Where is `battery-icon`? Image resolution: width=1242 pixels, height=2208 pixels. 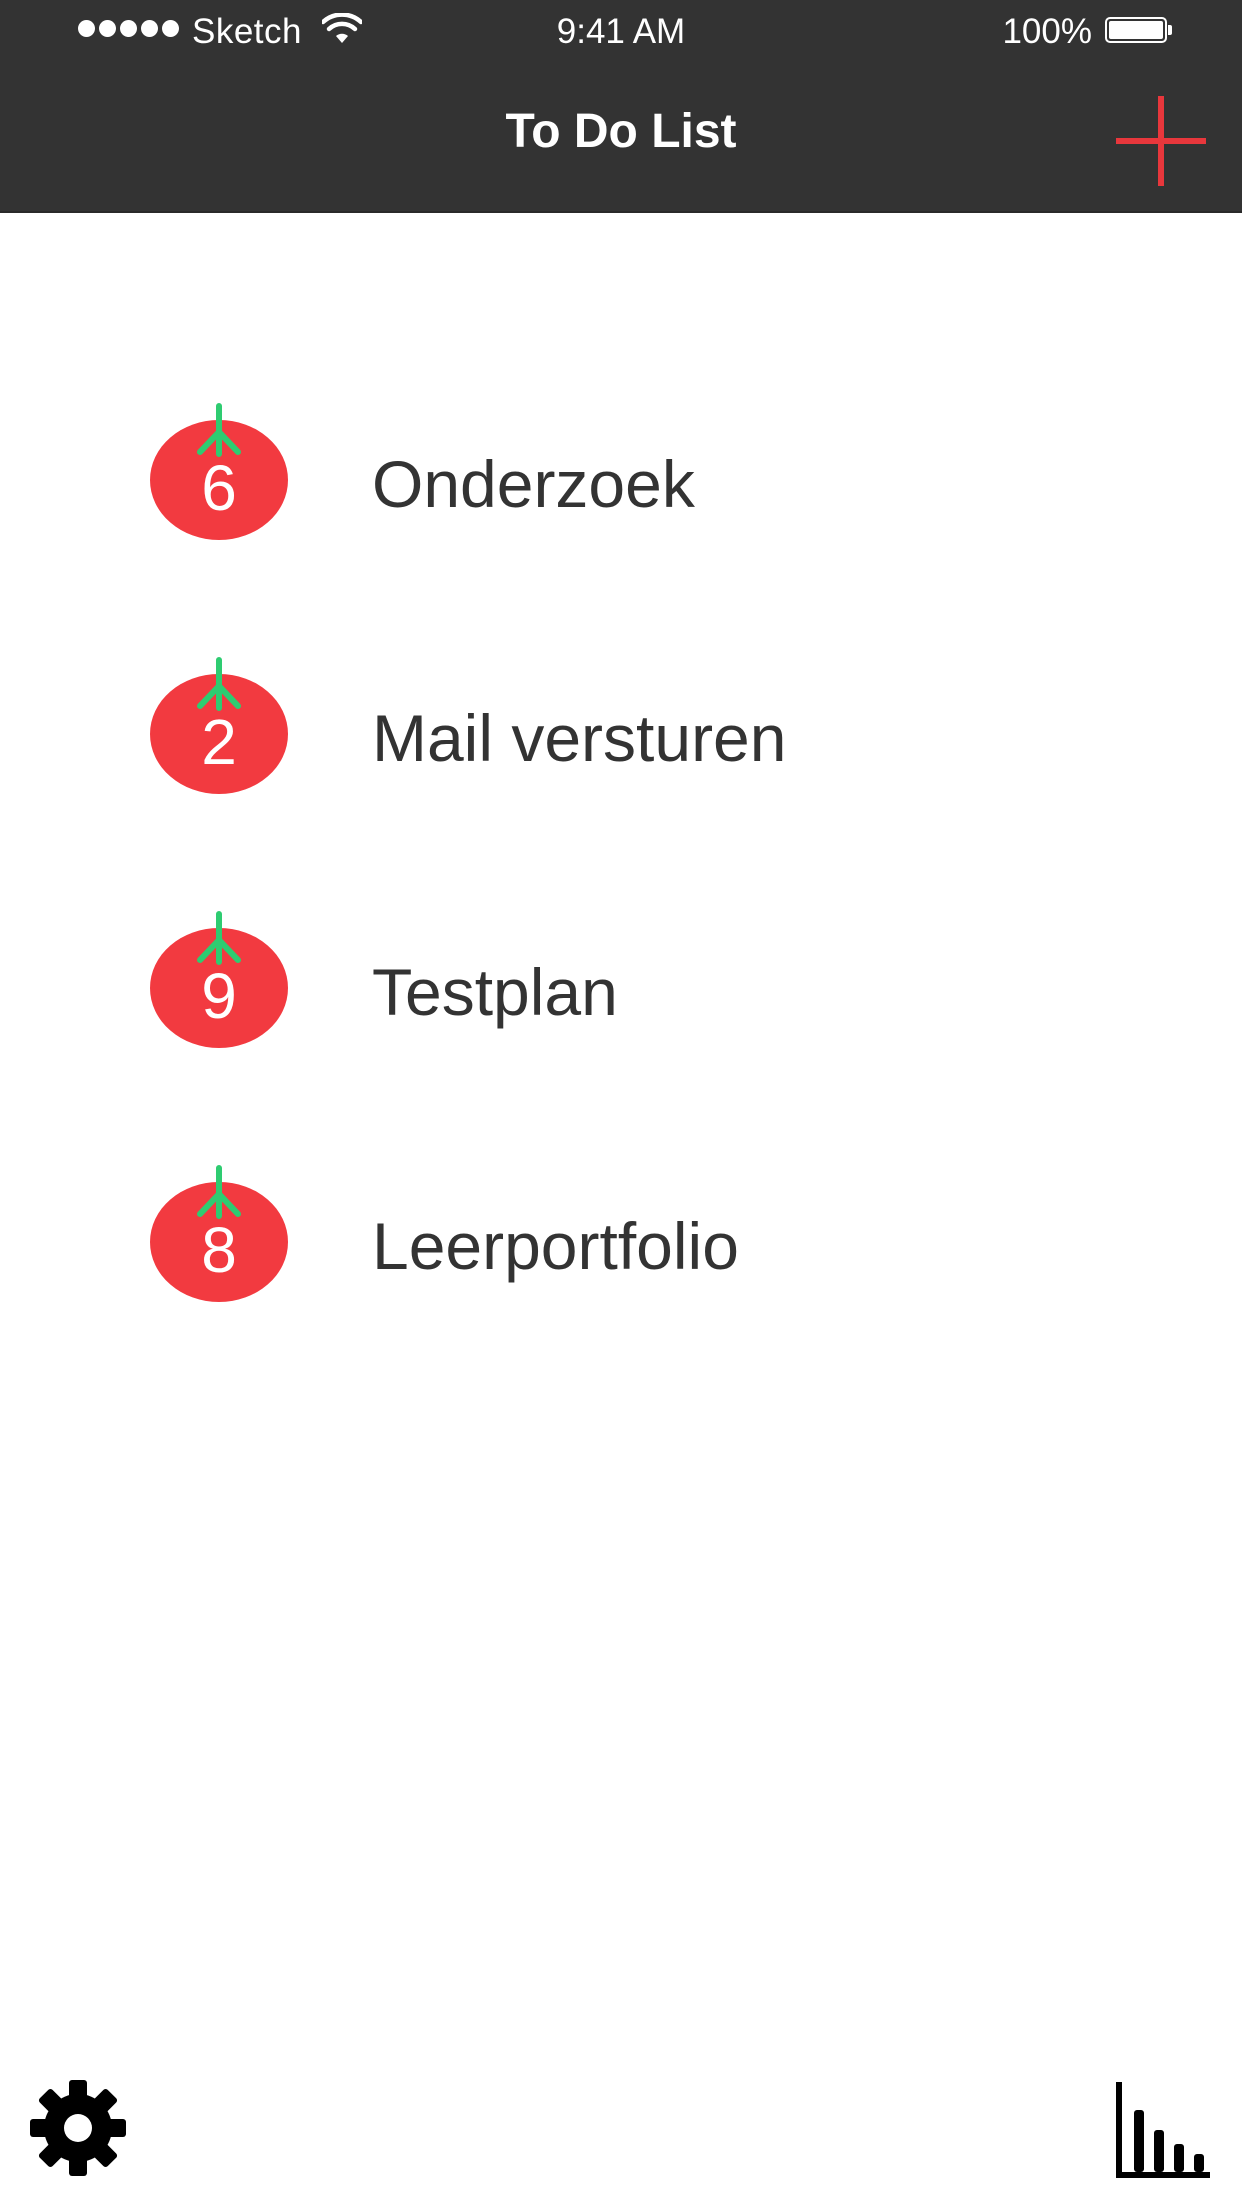 battery-icon is located at coordinates (1138, 30).